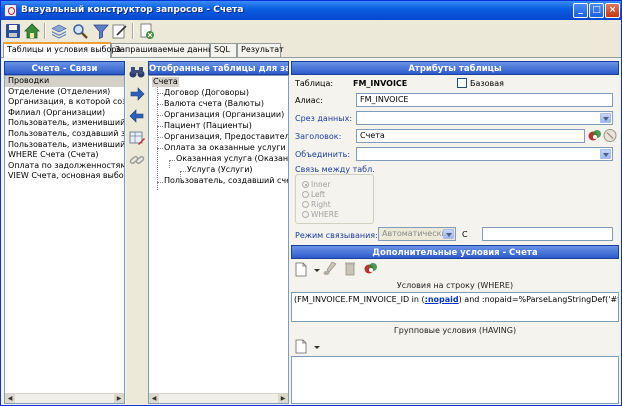 The height and width of the screenshot is (406, 622). I want to click on document-clear-icon, so click(147, 31).